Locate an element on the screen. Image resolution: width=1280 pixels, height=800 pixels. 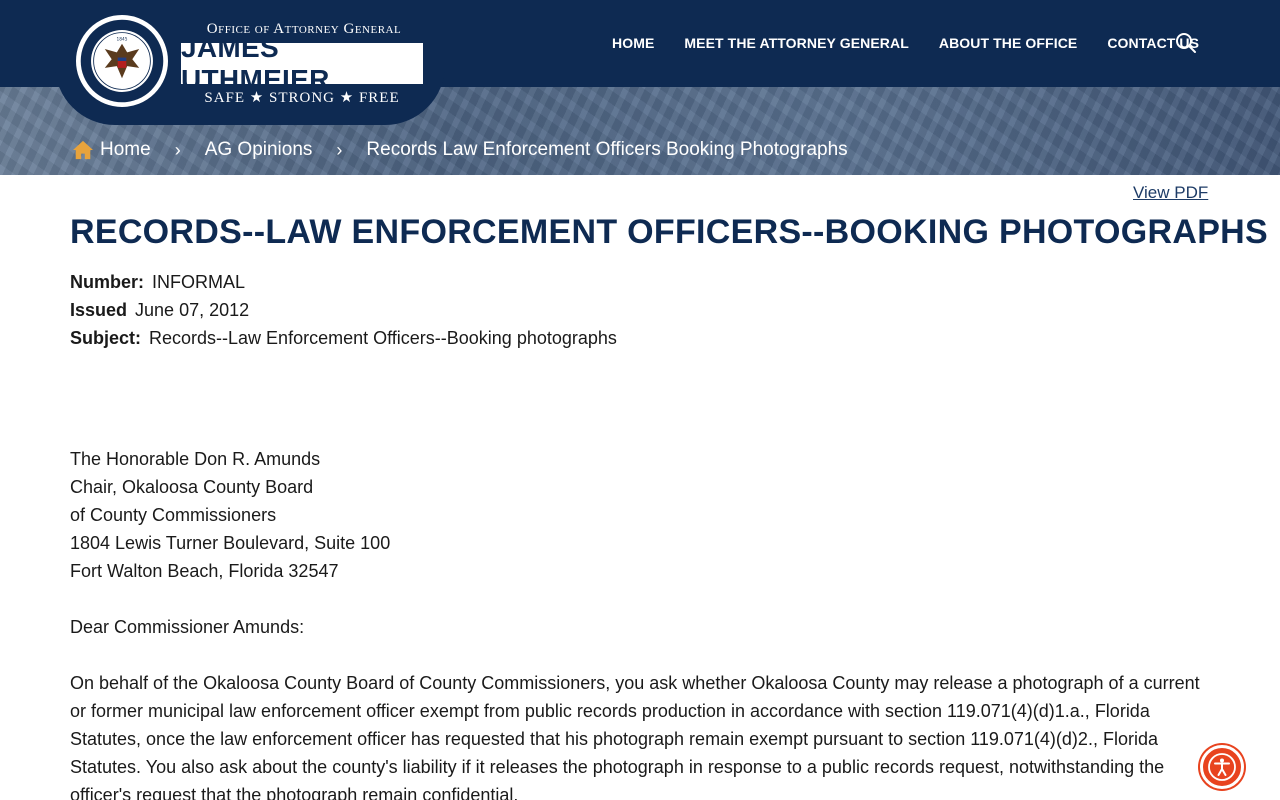
address-line: The Honorable Don R. Amunds is located at coordinates (195, 459).